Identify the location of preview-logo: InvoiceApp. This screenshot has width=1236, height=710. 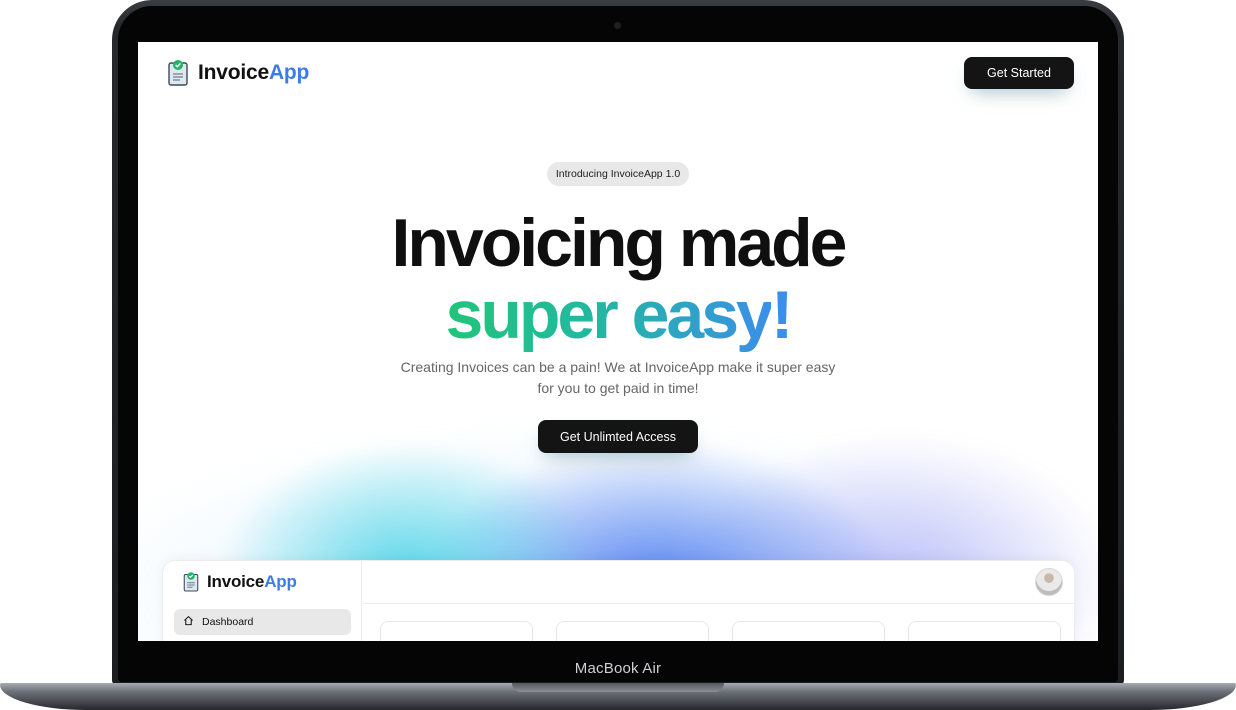
(239, 582).